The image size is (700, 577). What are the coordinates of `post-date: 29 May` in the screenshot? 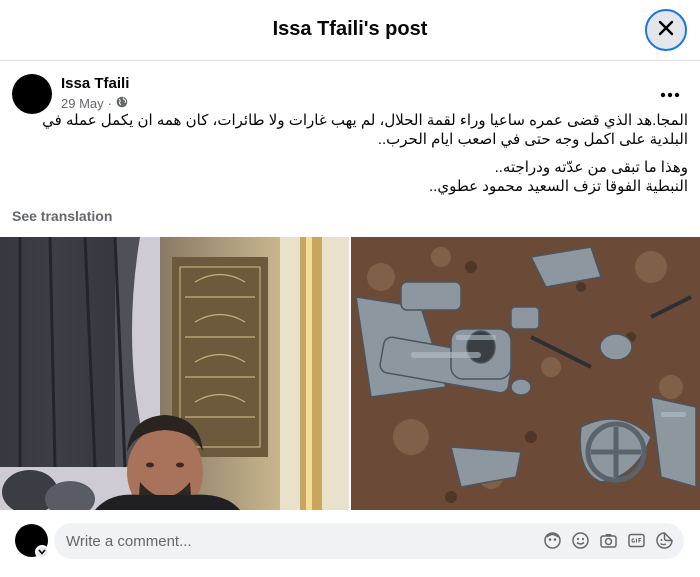 It's located at (82, 103).